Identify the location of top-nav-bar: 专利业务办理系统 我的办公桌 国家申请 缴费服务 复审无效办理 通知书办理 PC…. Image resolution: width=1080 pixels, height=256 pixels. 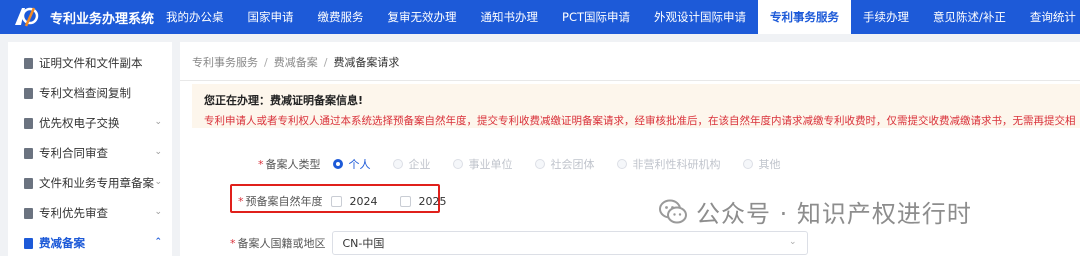
(540, 17).